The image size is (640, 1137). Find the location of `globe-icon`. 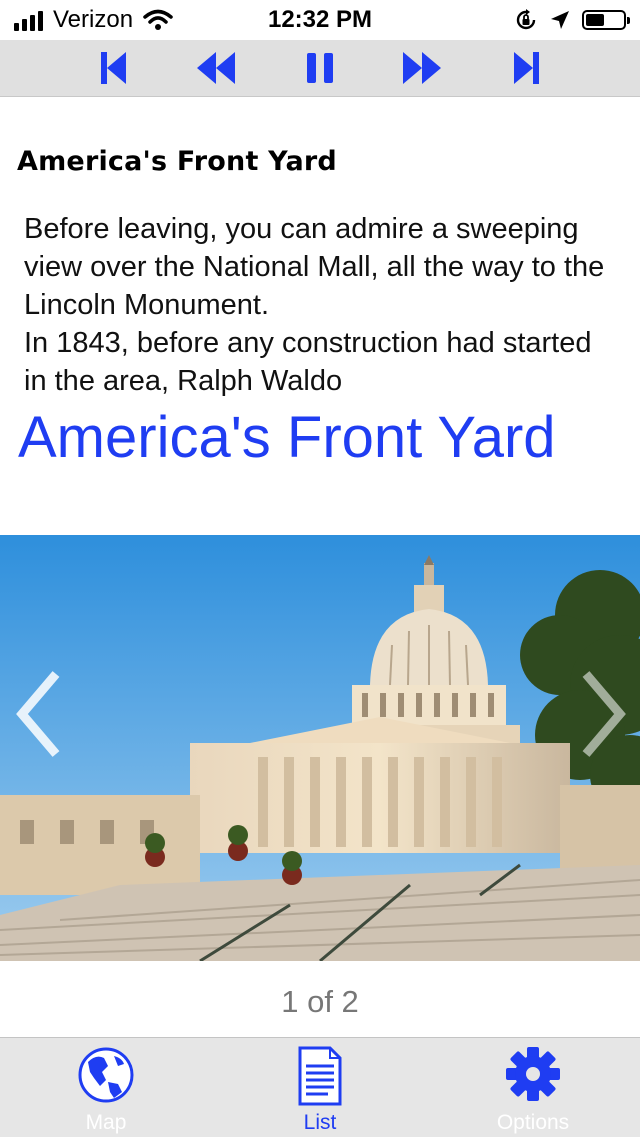

globe-icon is located at coordinates (106, 1075).